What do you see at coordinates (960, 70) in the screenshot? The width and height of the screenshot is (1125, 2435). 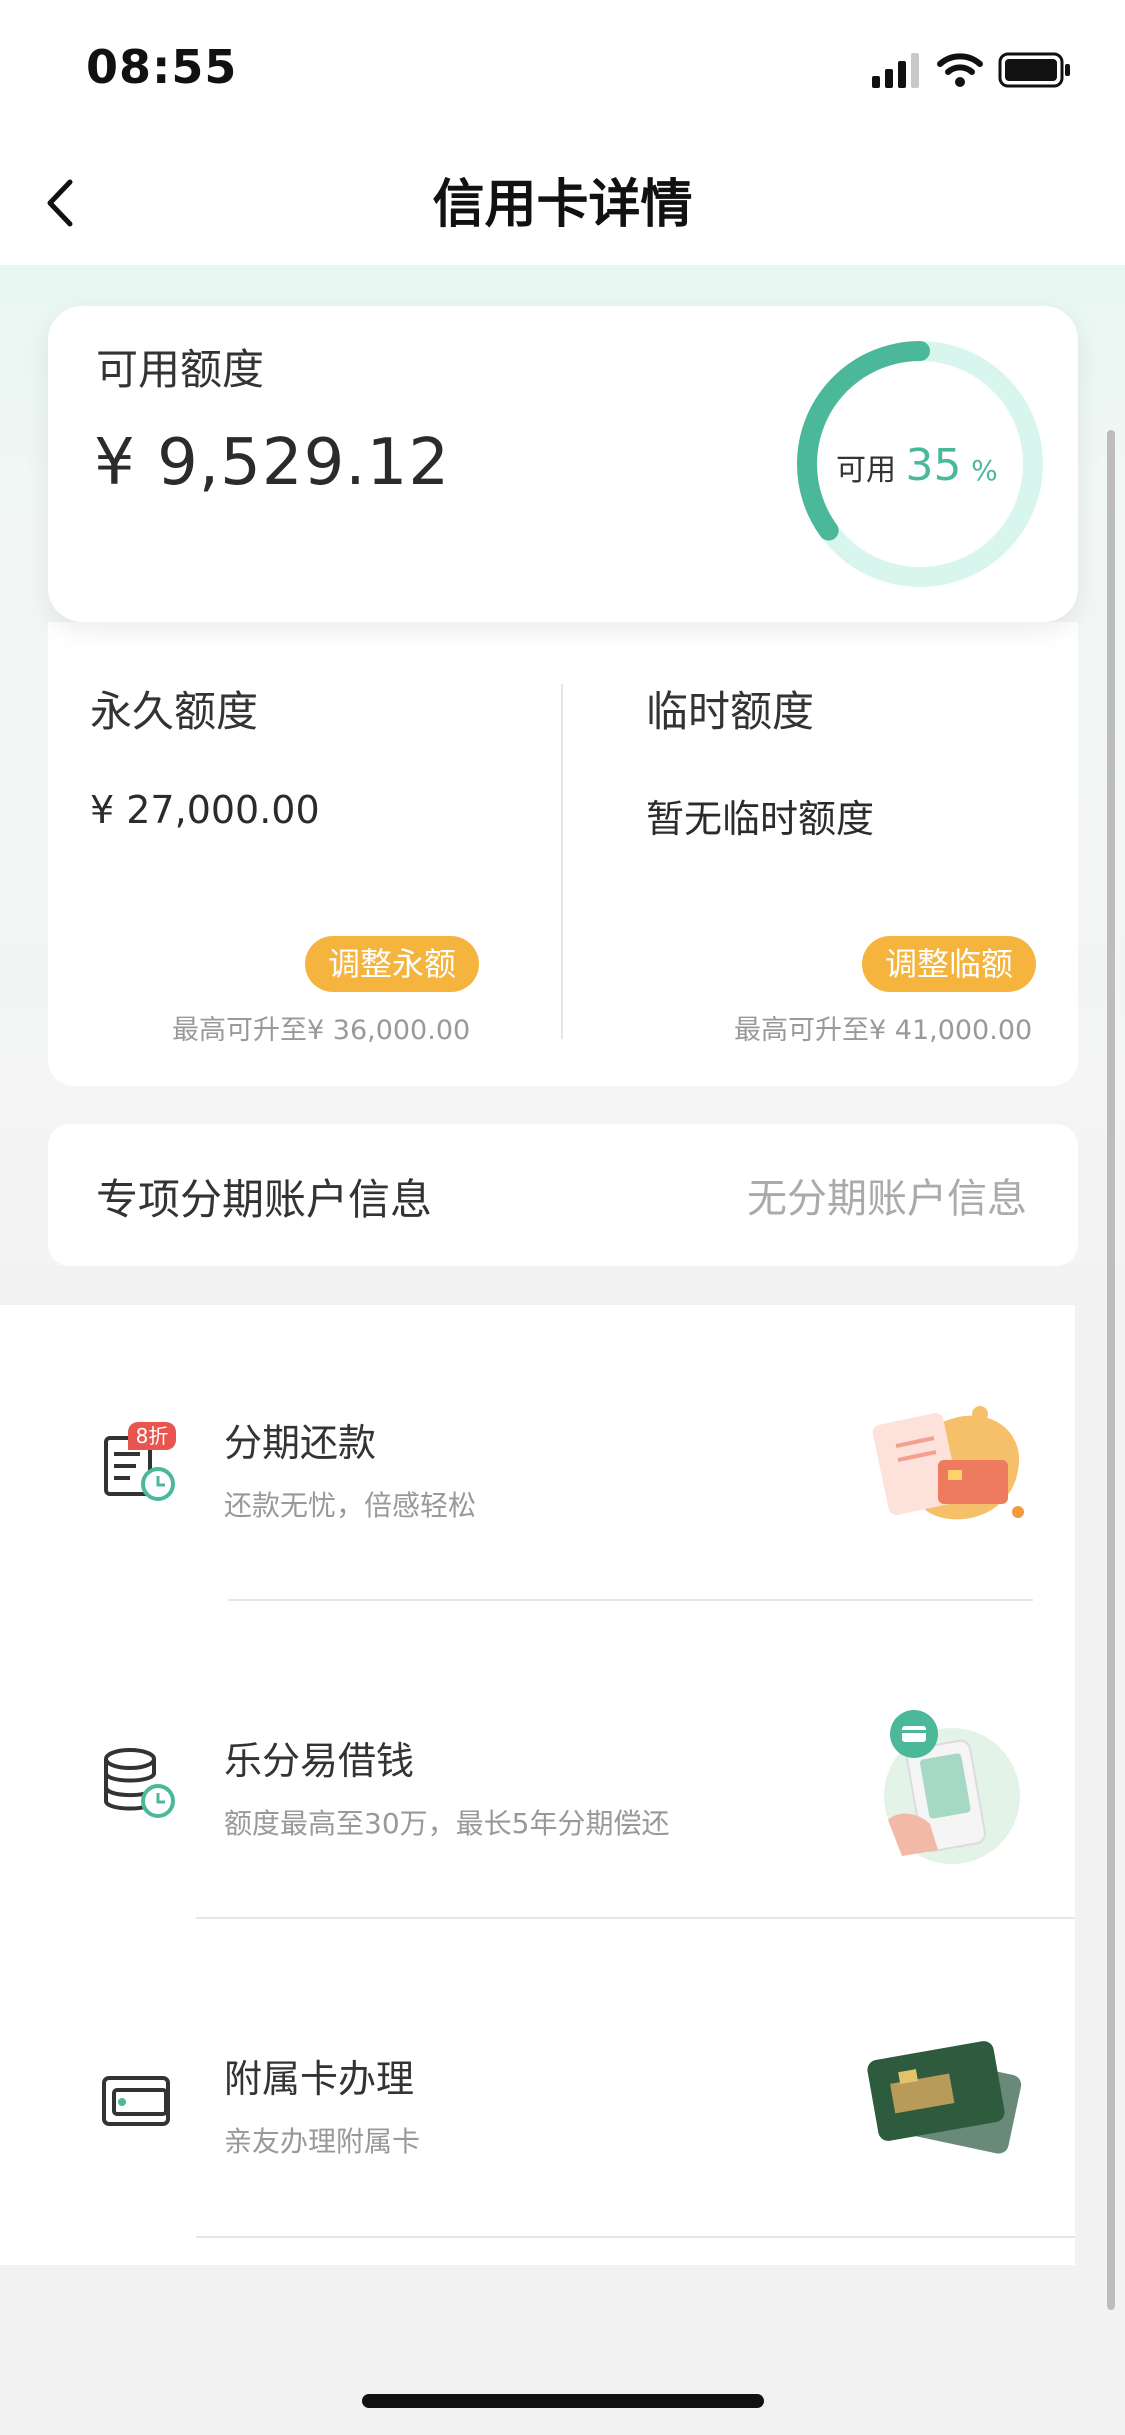 I see `wifi-icon` at bounding box center [960, 70].